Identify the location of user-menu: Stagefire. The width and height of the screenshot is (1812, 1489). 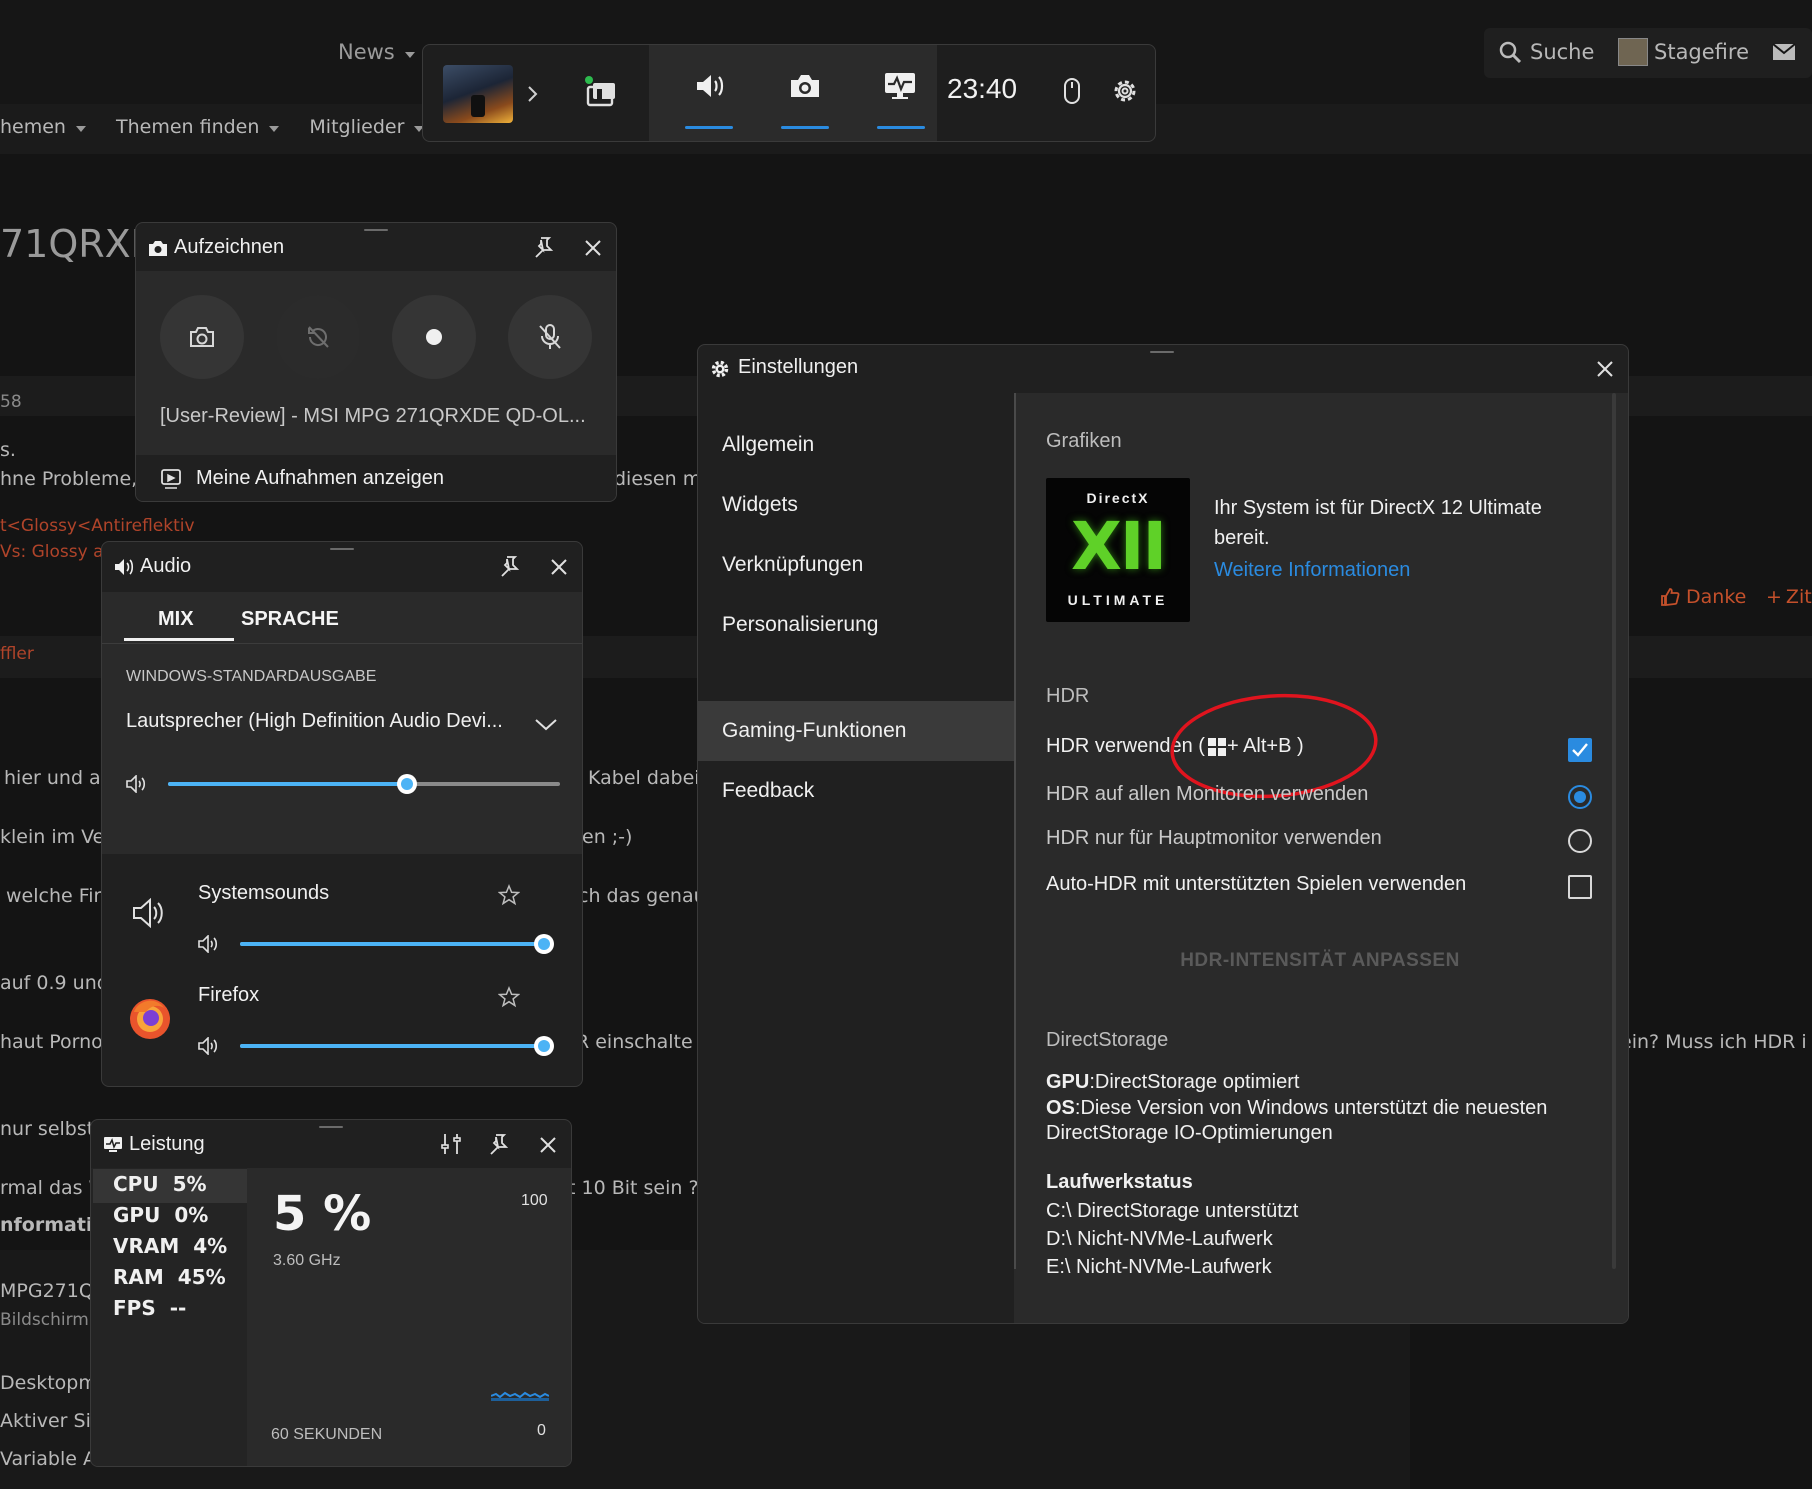
(1683, 52).